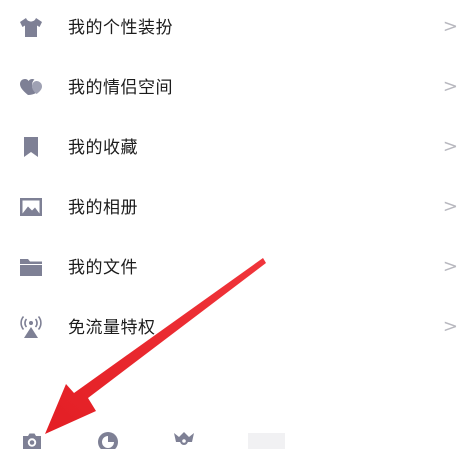 The width and height of the screenshot is (470, 449). Describe the element at coordinates (31, 27) in the screenshot. I see `tshirt-icon` at that location.